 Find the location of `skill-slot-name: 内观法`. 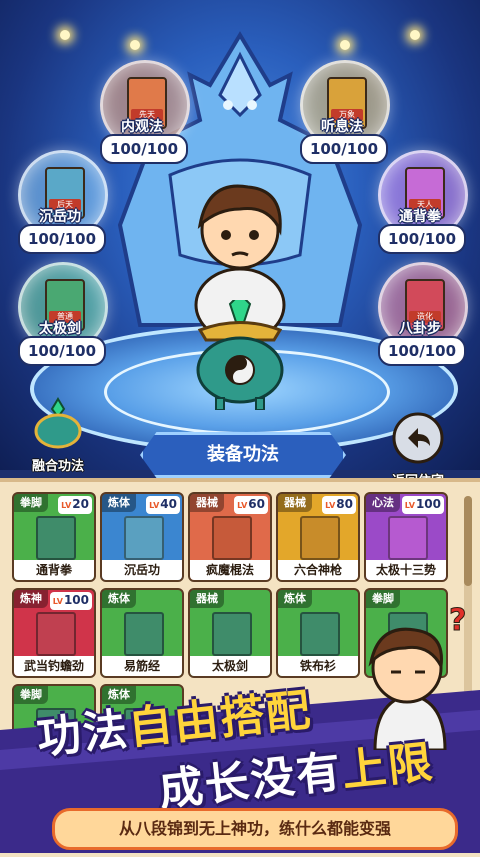

skill-slot-name: 内观法 is located at coordinates (142, 127).